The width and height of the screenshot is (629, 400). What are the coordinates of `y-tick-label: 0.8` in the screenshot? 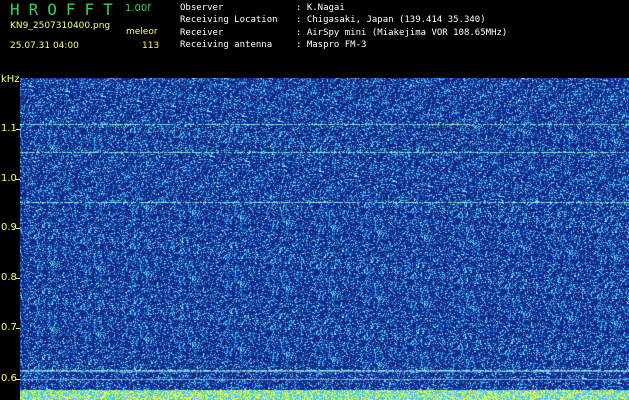 It's located at (9, 277).